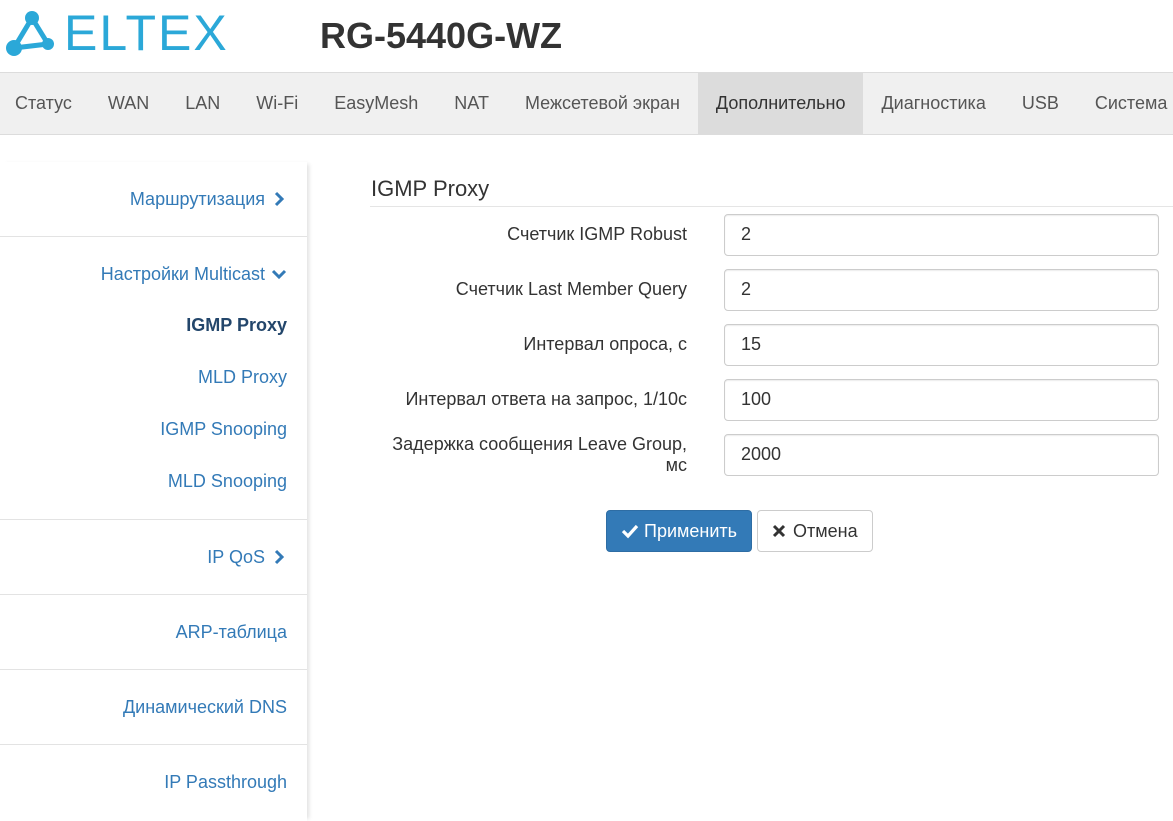 This screenshot has height=821, width=1173. What do you see at coordinates (1125, 103) in the screenshot?
I see `tab-system: Система` at bounding box center [1125, 103].